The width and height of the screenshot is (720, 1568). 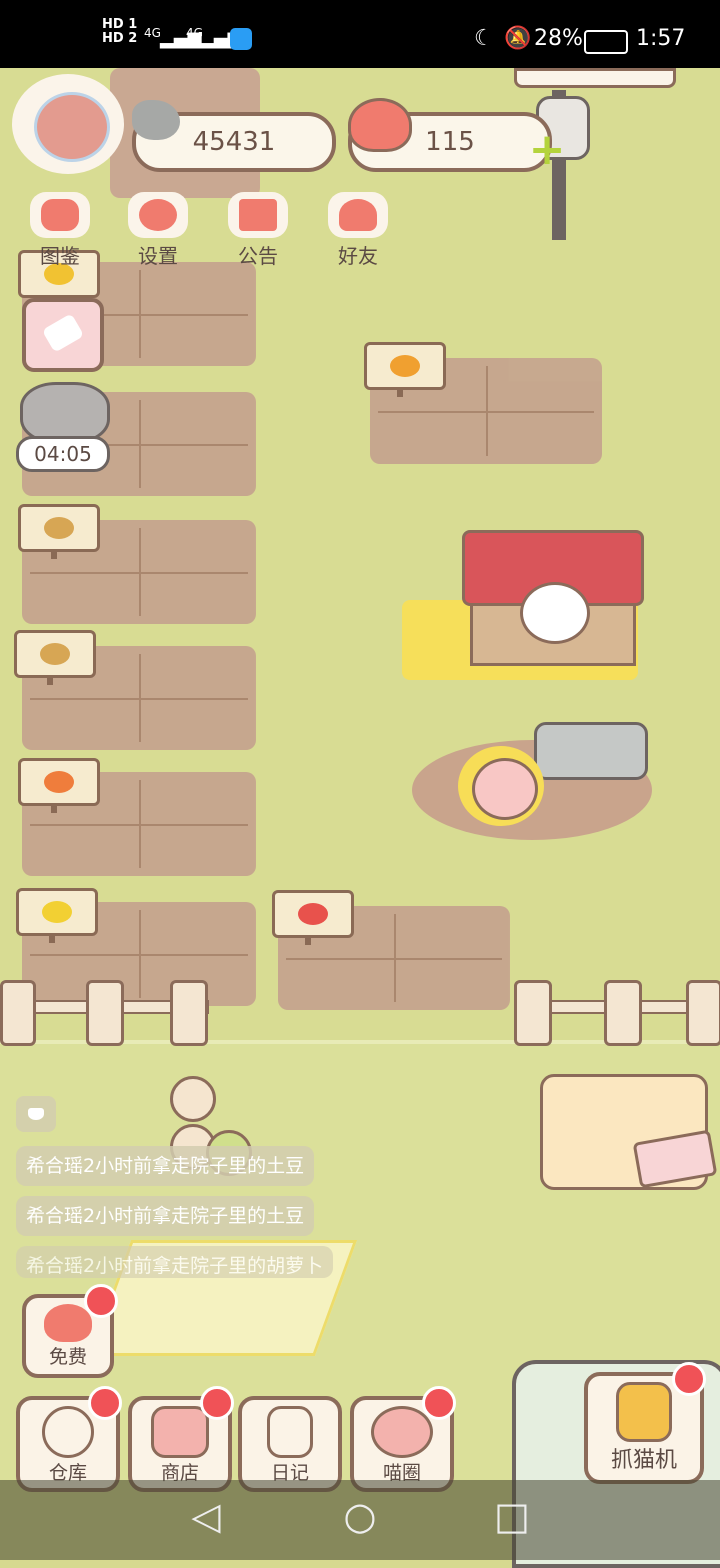 I want to click on claw-icon, so click(x=644, y=1412).